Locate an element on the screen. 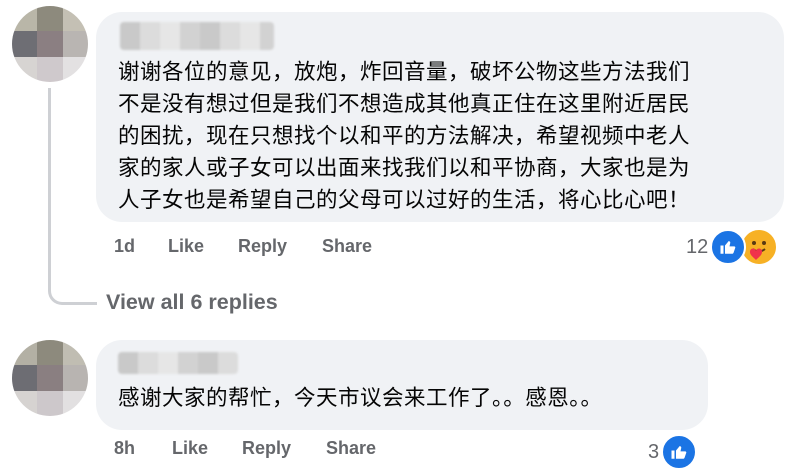 This screenshot has height=473, width=800. reaction-count: 12 is located at coordinates (697, 246).